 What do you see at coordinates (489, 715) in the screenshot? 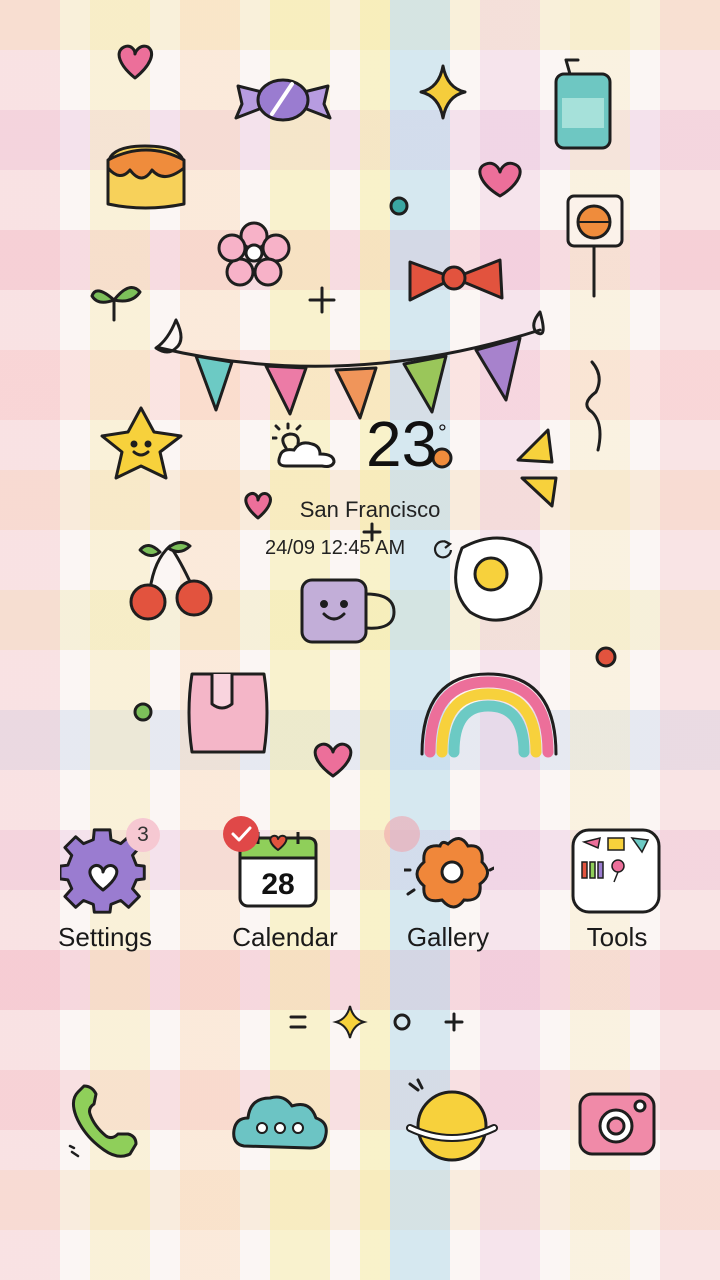
I see `rainbow-doodle-icon` at bounding box center [489, 715].